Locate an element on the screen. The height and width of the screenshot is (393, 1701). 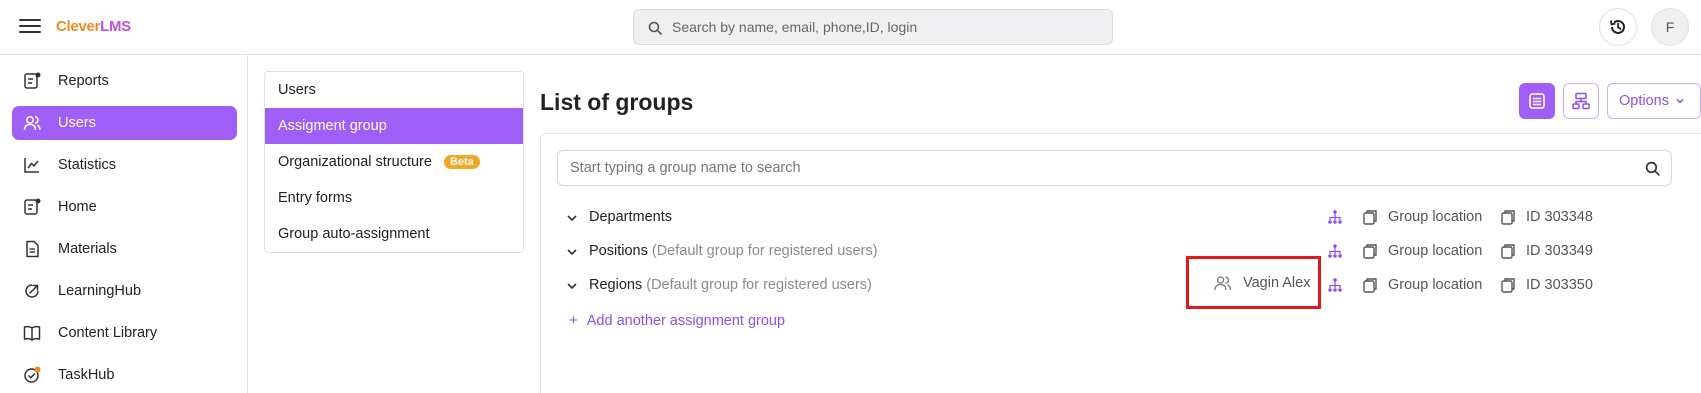
submenu-item-users: Users is located at coordinates (394, 90).